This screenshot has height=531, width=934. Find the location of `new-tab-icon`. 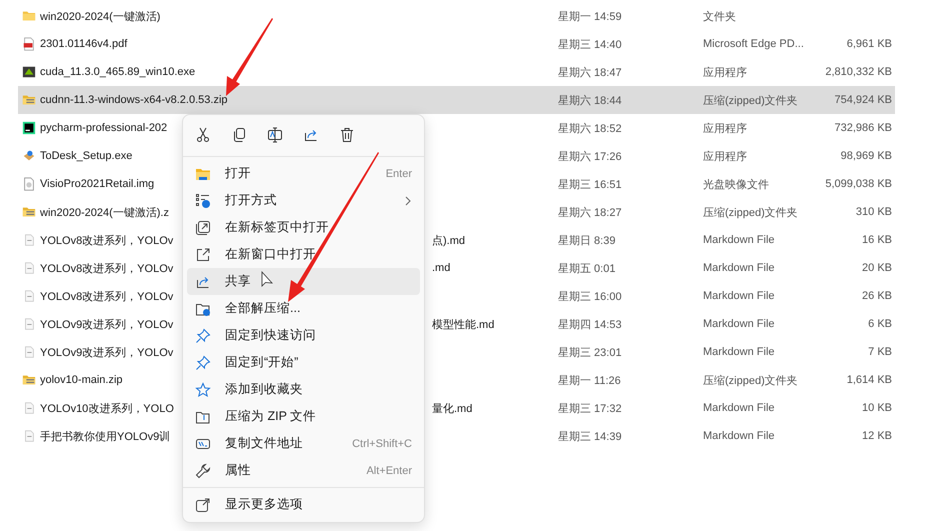

new-tab-icon is located at coordinates (203, 228).